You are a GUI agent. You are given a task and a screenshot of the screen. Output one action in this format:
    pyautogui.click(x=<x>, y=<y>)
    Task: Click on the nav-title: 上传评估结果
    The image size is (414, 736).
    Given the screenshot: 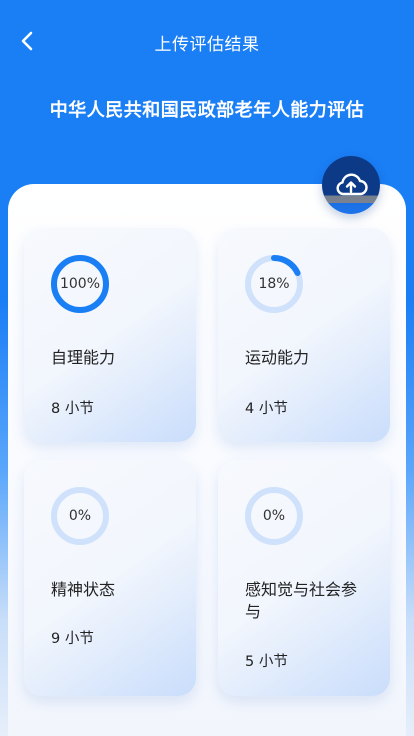 What is the action you would take?
    pyautogui.click(x=207, y=45)
    